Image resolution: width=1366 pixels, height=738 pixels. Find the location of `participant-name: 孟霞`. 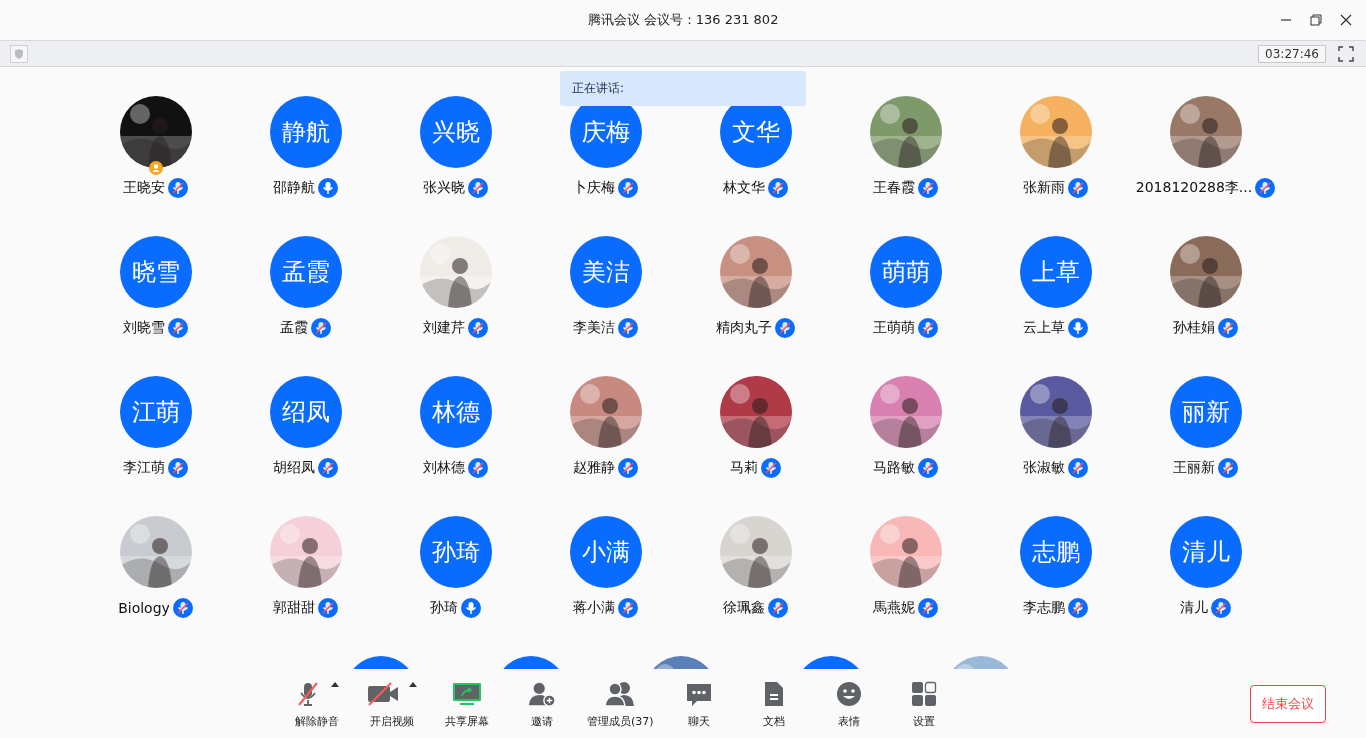

participant-name: 孟霞 is located at coordinates (294, 328).